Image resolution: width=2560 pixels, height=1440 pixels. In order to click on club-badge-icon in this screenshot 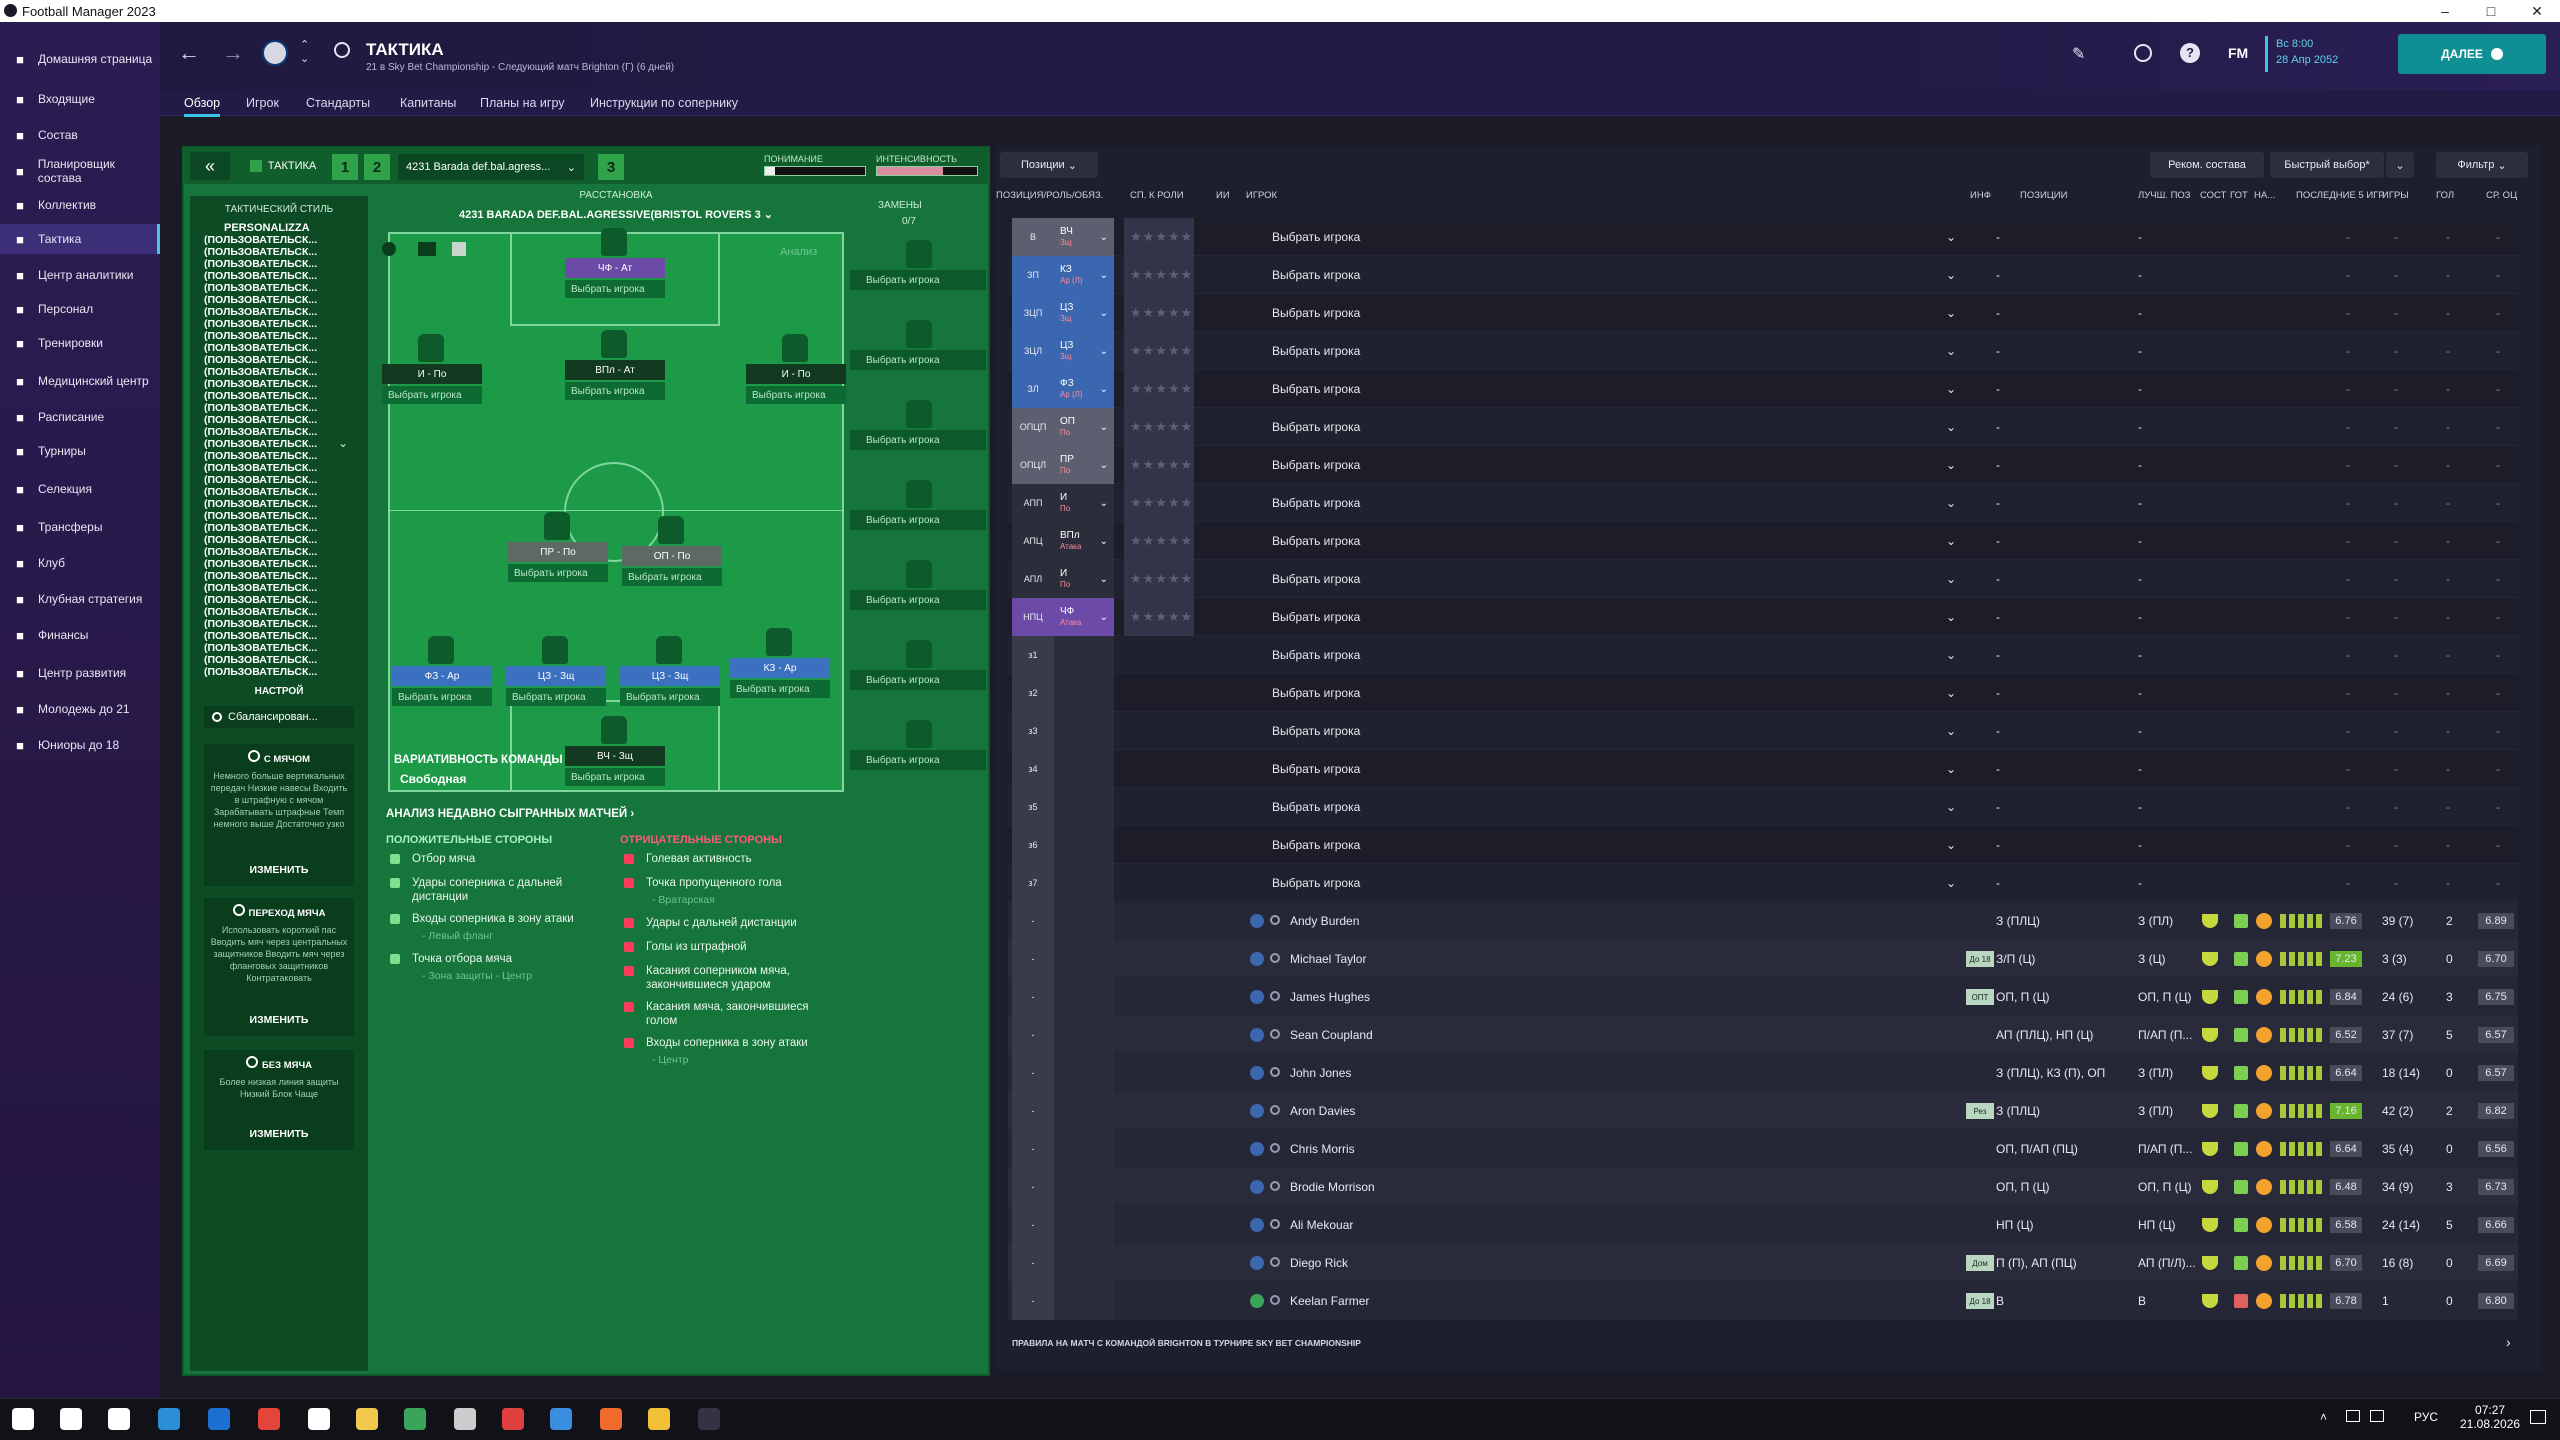, I will do `click(275, 53)`.